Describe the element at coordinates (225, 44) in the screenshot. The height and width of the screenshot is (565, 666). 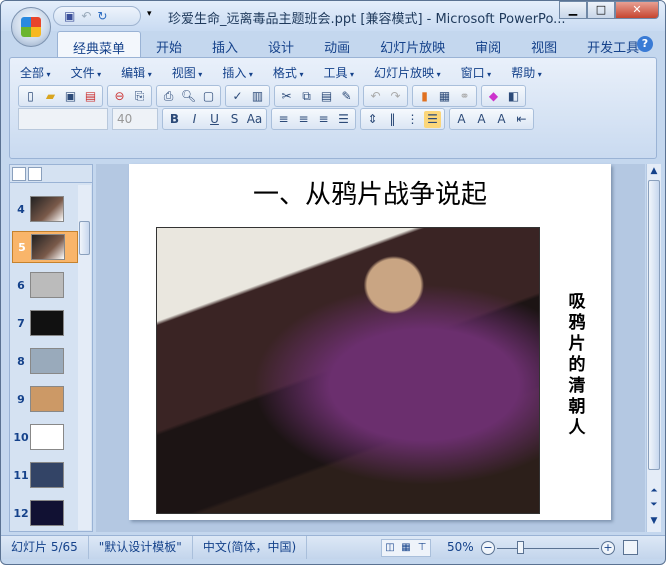
I see `tab-insert: 插入` at that location.